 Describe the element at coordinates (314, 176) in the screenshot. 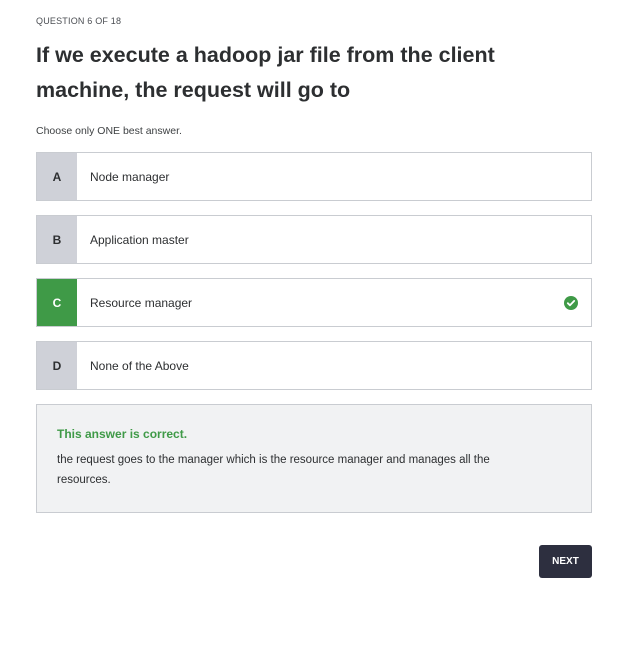

I see `answer-option-a: A Node manager` at that location.